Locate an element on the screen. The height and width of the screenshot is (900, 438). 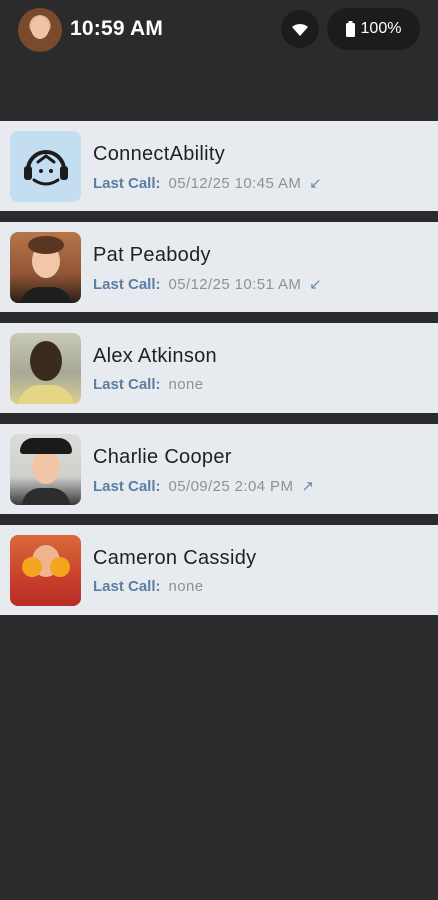
contact-name: Cameron Cassidy is located at coordinates (175, 558).